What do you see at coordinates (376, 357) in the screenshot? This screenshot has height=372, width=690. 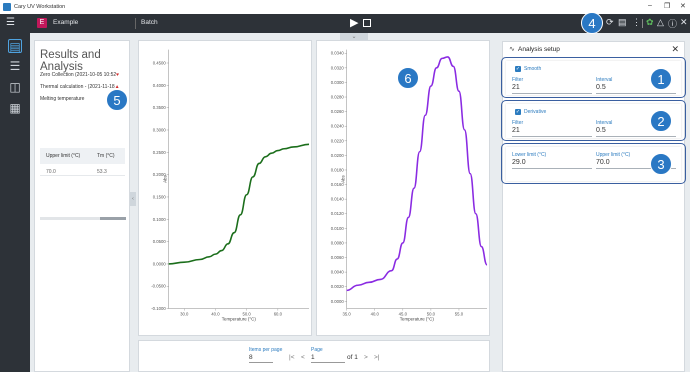 I see `last-page-button: >|` at bounding box center [376, 357].